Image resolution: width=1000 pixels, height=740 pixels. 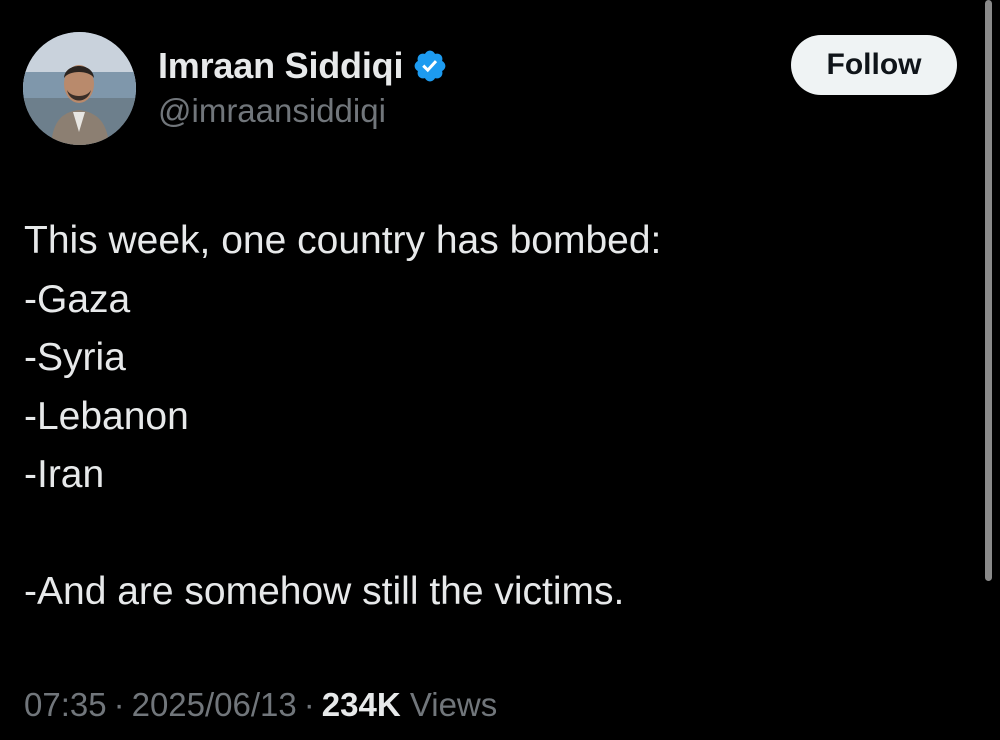 What do you see at coordinates (77, 299) in the screenshot?
I see `tweet-line: -Gaza` at bounding box center [77, 299].